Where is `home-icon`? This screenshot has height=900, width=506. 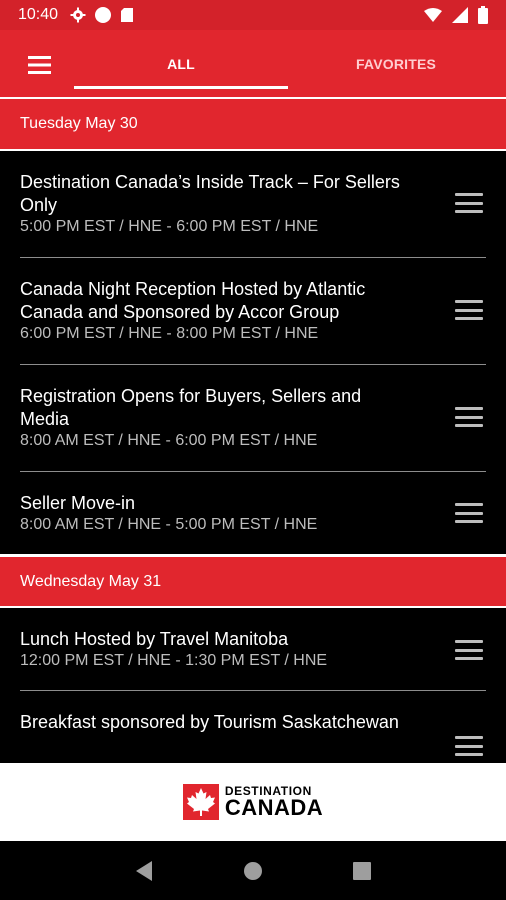
home-icon is located at coordinates (252, 870).